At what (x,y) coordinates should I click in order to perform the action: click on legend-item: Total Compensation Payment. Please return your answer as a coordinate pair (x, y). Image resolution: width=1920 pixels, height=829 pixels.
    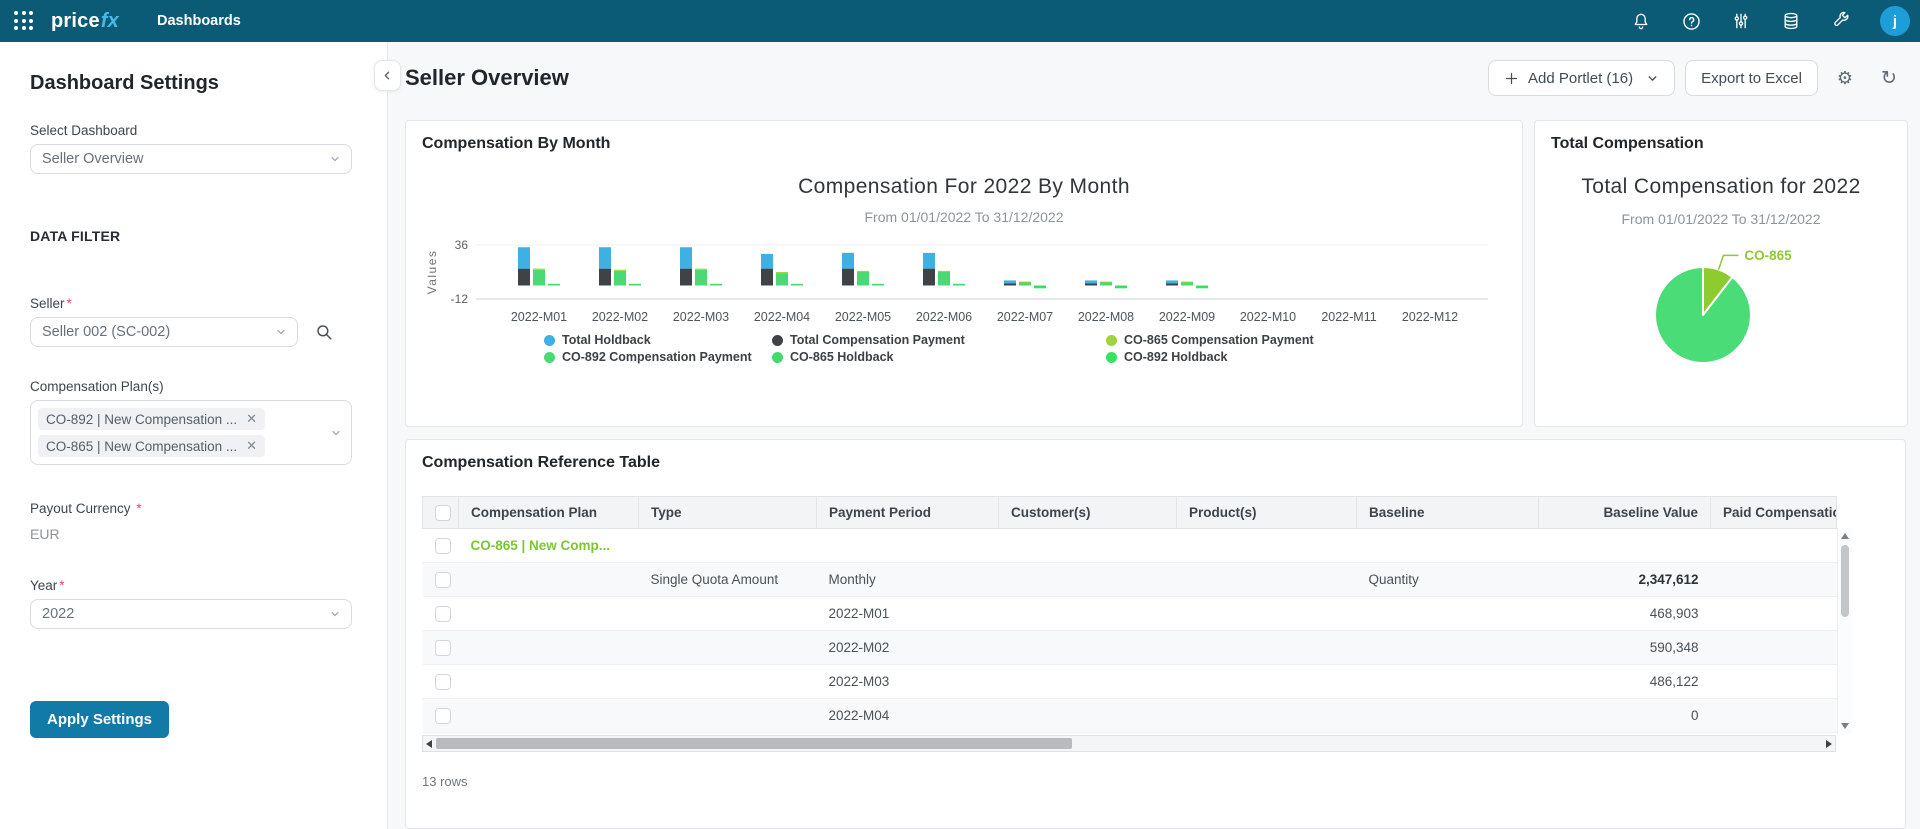
    Looking at the image, I should click on (939, 340).